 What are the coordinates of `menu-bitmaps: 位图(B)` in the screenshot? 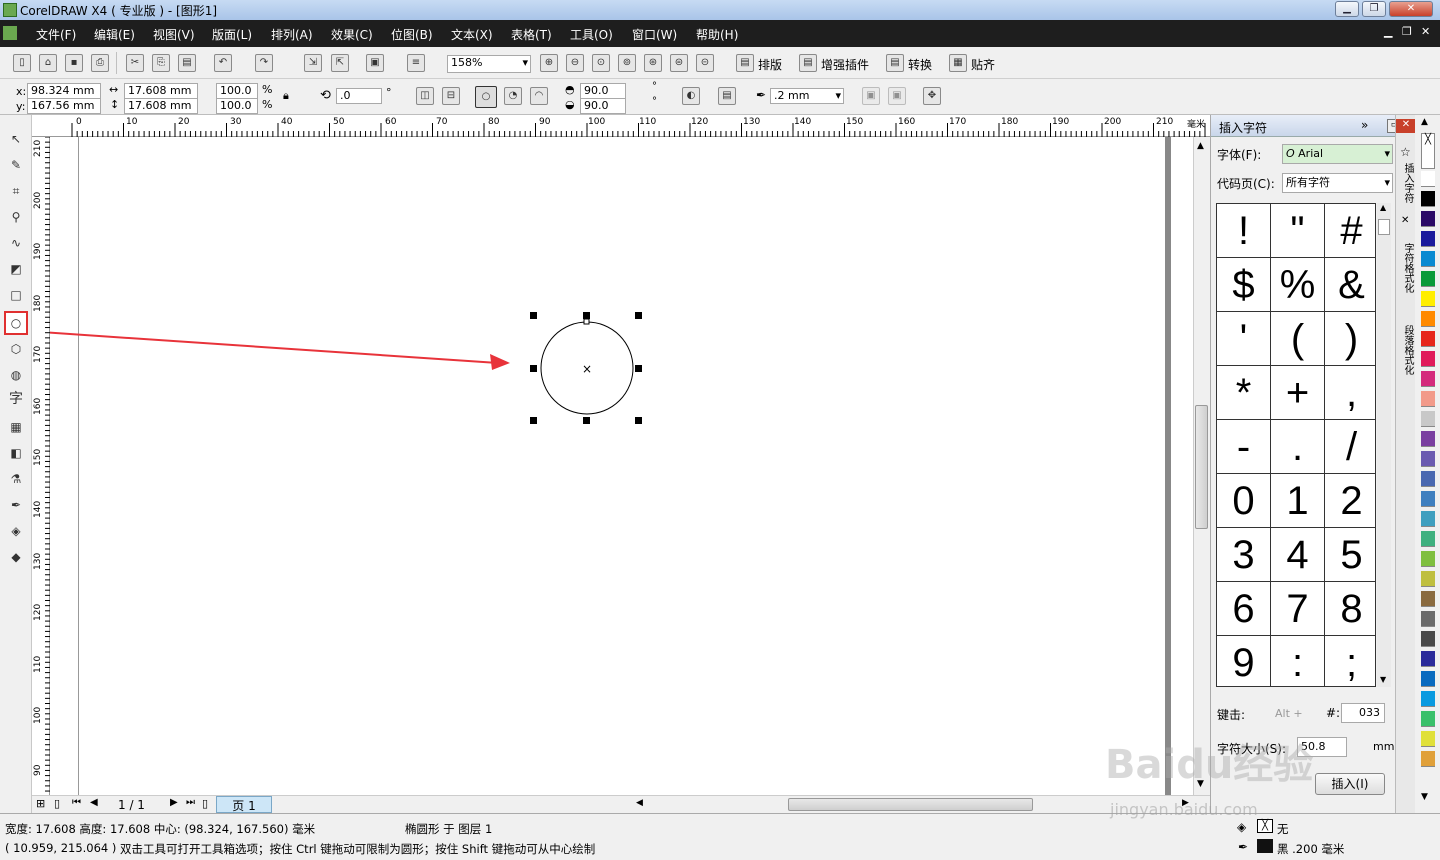 It's located at (412, 34).